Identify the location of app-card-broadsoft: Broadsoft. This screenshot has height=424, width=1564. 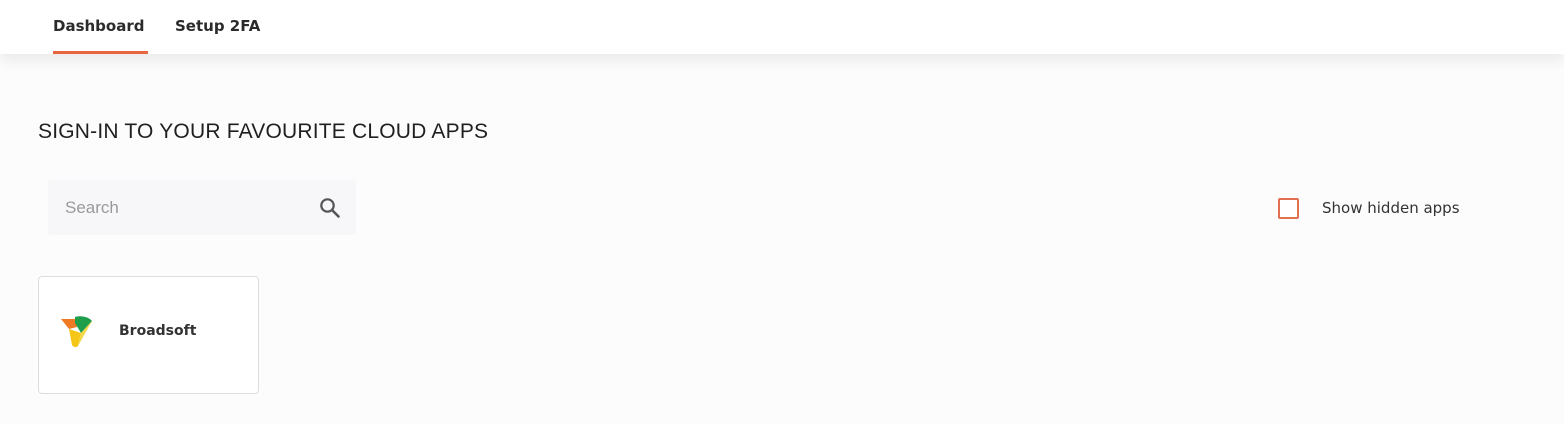
(148, 335).